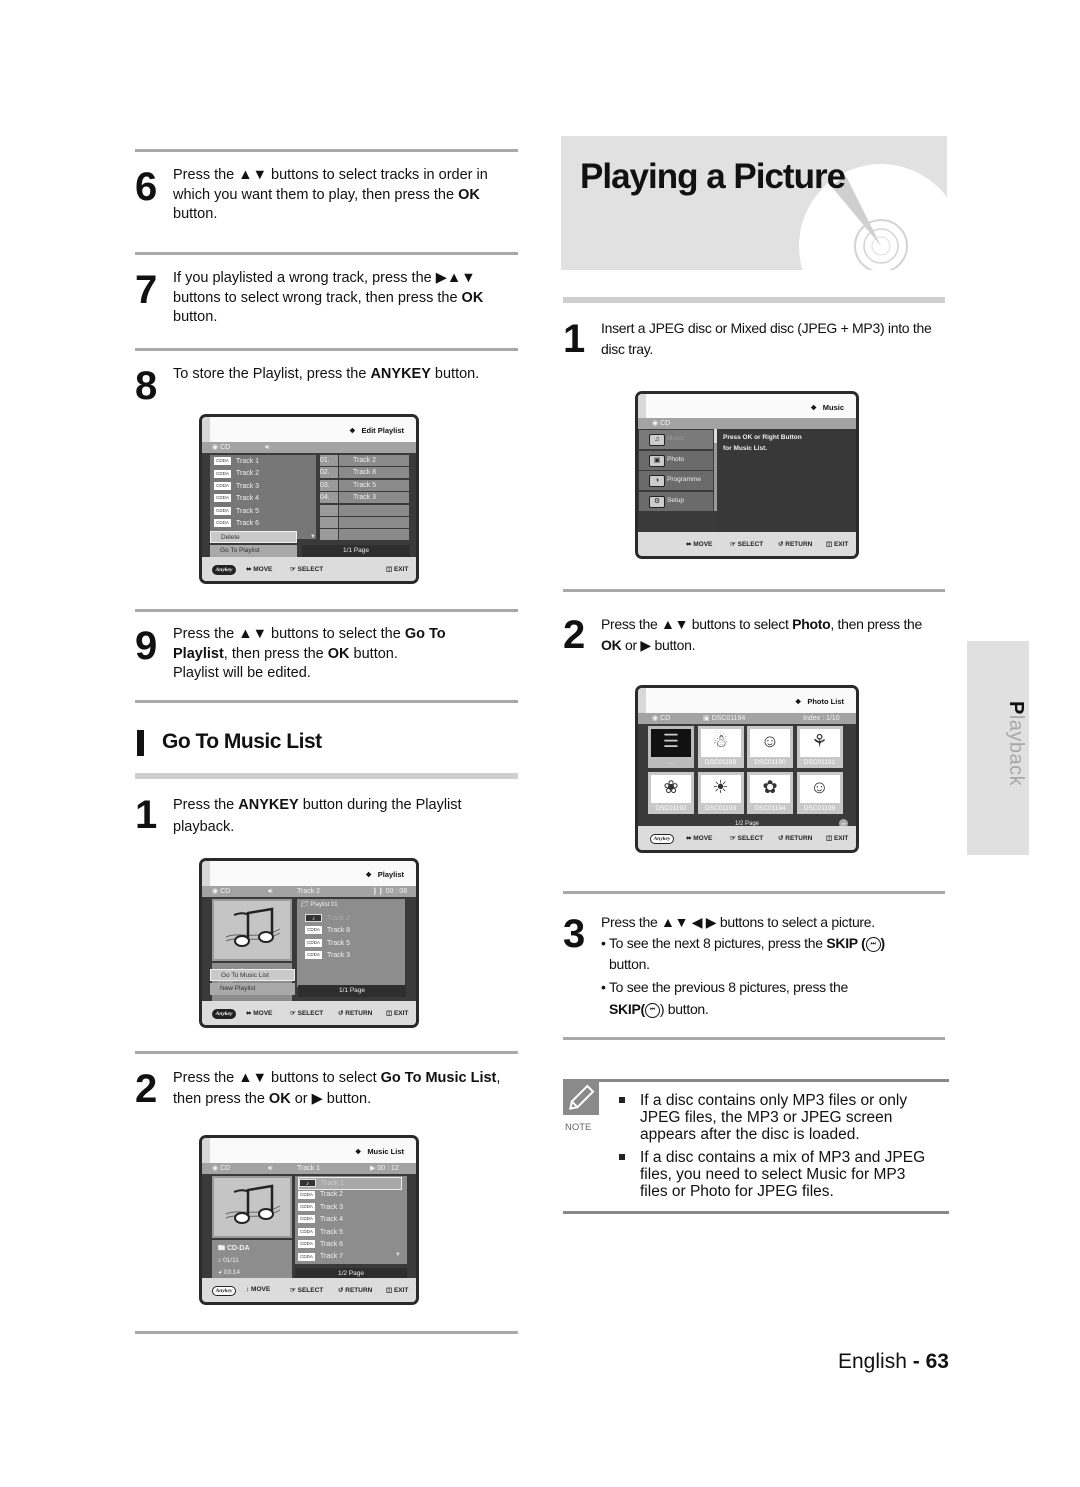 The height and width of the screenshot is (1487, 1080). I want to click on disc-type: 🖿︎ CD-DA, so click(234, 1248).